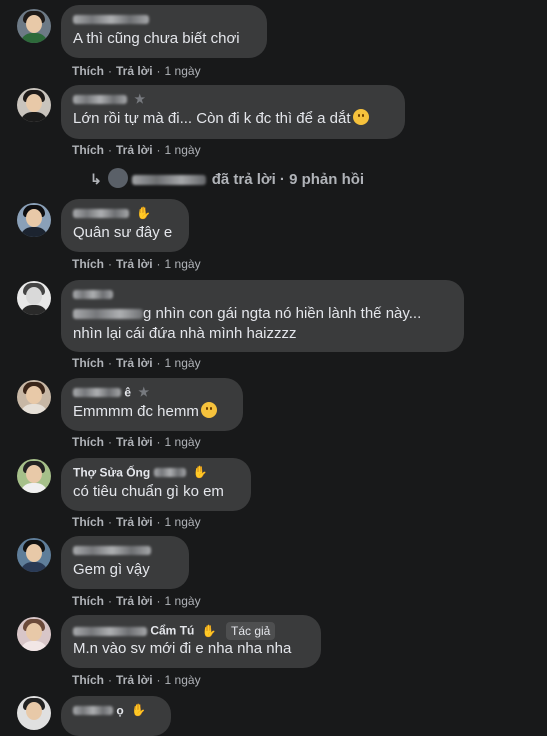  I want to click on view-replies-link: ↳ đã trả lời · 9 phản hồi, so click(227, 178).